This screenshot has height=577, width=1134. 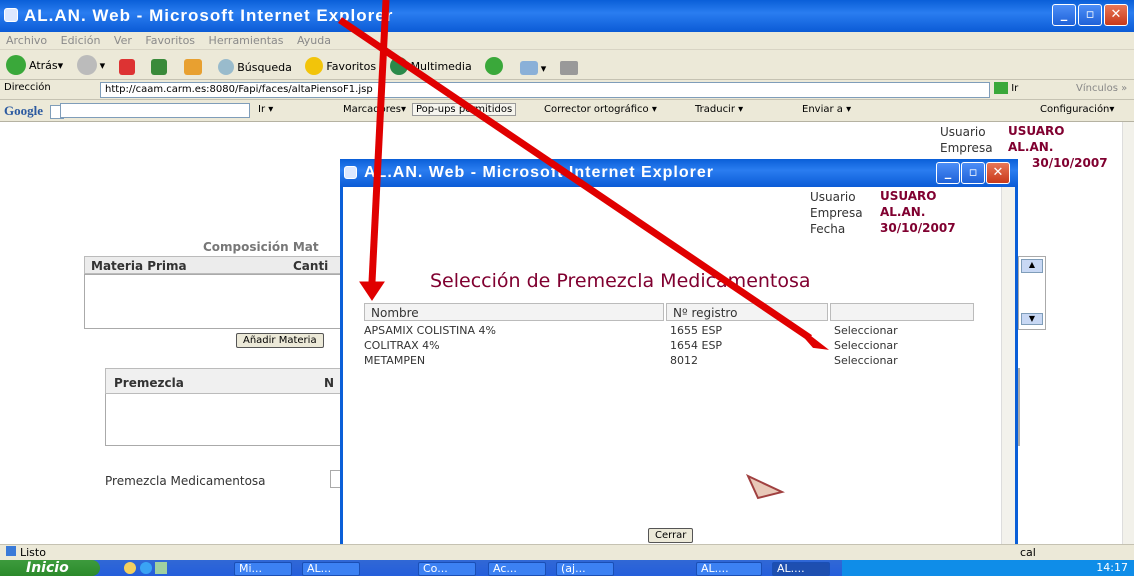 What do you see at coordinates (814, 339) in the screenshot?
I see `arrowhead-seleccionar` at bounding box center [814, 339].